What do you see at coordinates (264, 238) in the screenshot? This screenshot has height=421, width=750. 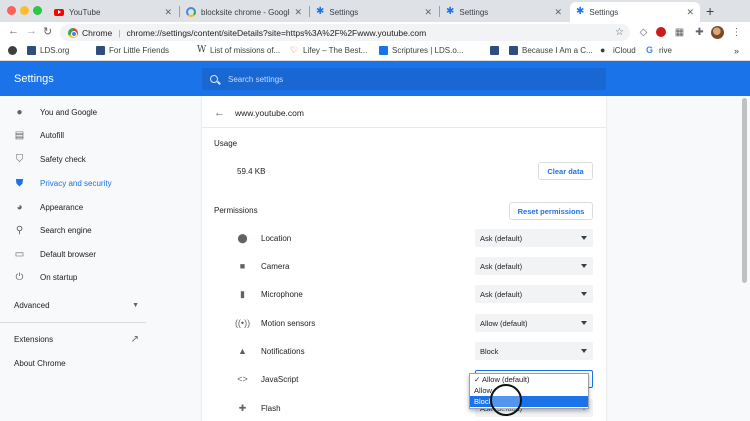 I see `permission-location: ⬤ Location` at bounding box center [264, 238].